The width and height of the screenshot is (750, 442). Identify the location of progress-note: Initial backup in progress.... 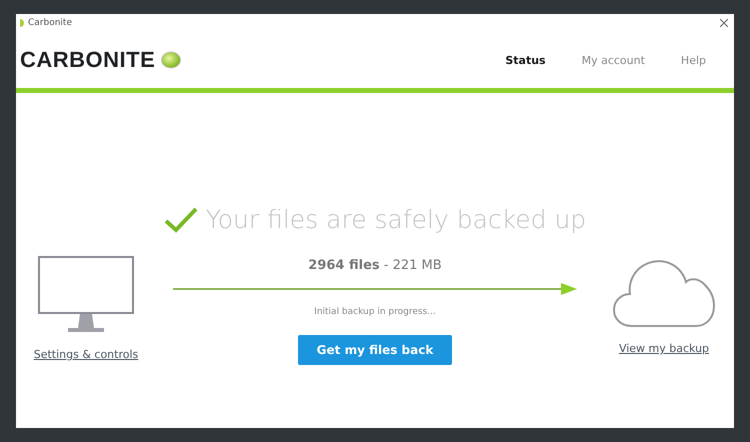
(375, 312).